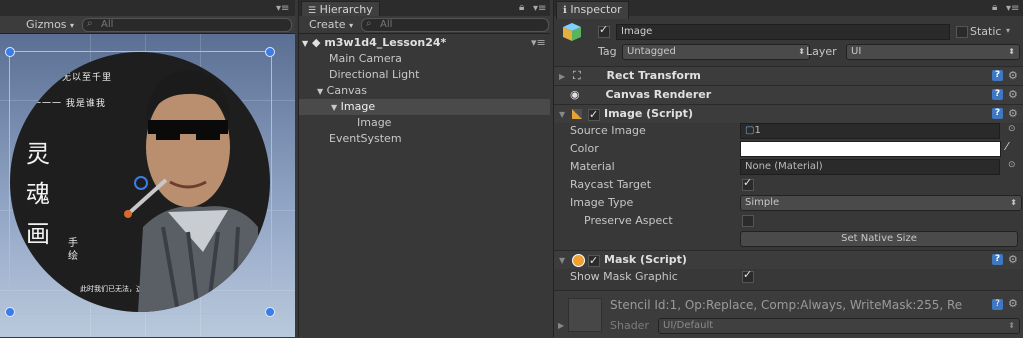 Image resolution: width=1023 pixels, height=338 pixels. Describe the element at coordinates (881, 203) in the screenshot. I see `image-type-select: Simple ⬍` at that location.